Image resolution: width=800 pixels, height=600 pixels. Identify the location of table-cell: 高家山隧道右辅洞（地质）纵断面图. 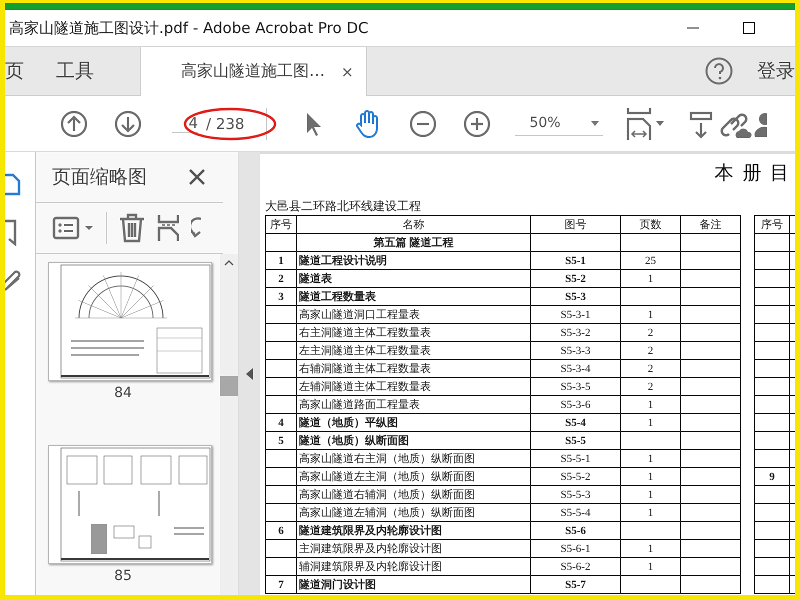
(387, 495).